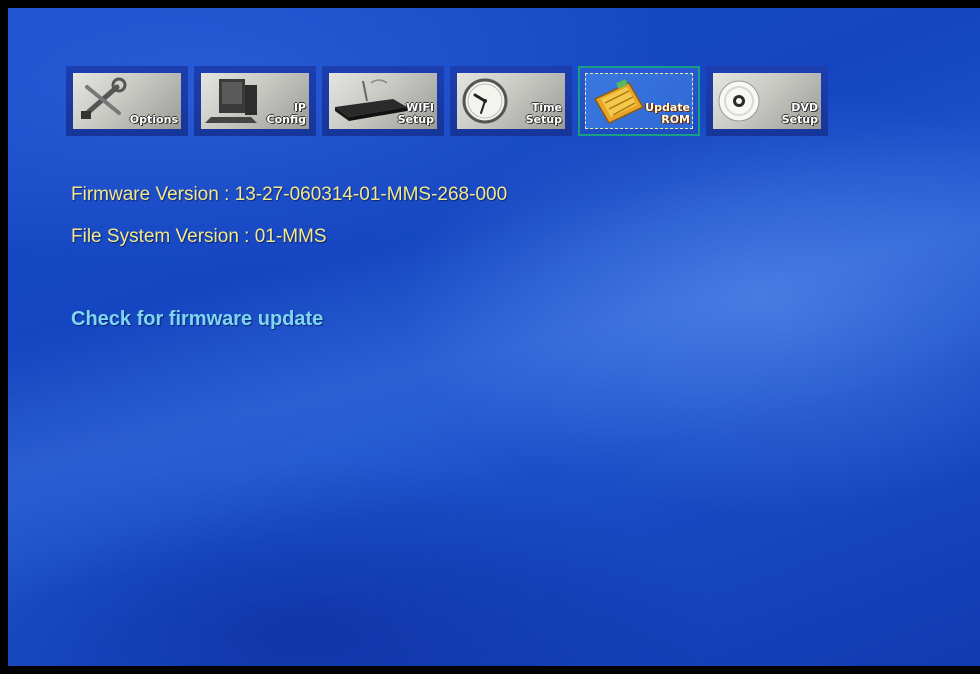 The image size is (980, 674). What do you see at coordinates (767, 101) in the screenshot?
I see `tab-dvd-setup: DVD Setup` at bounding box center [767, 101].